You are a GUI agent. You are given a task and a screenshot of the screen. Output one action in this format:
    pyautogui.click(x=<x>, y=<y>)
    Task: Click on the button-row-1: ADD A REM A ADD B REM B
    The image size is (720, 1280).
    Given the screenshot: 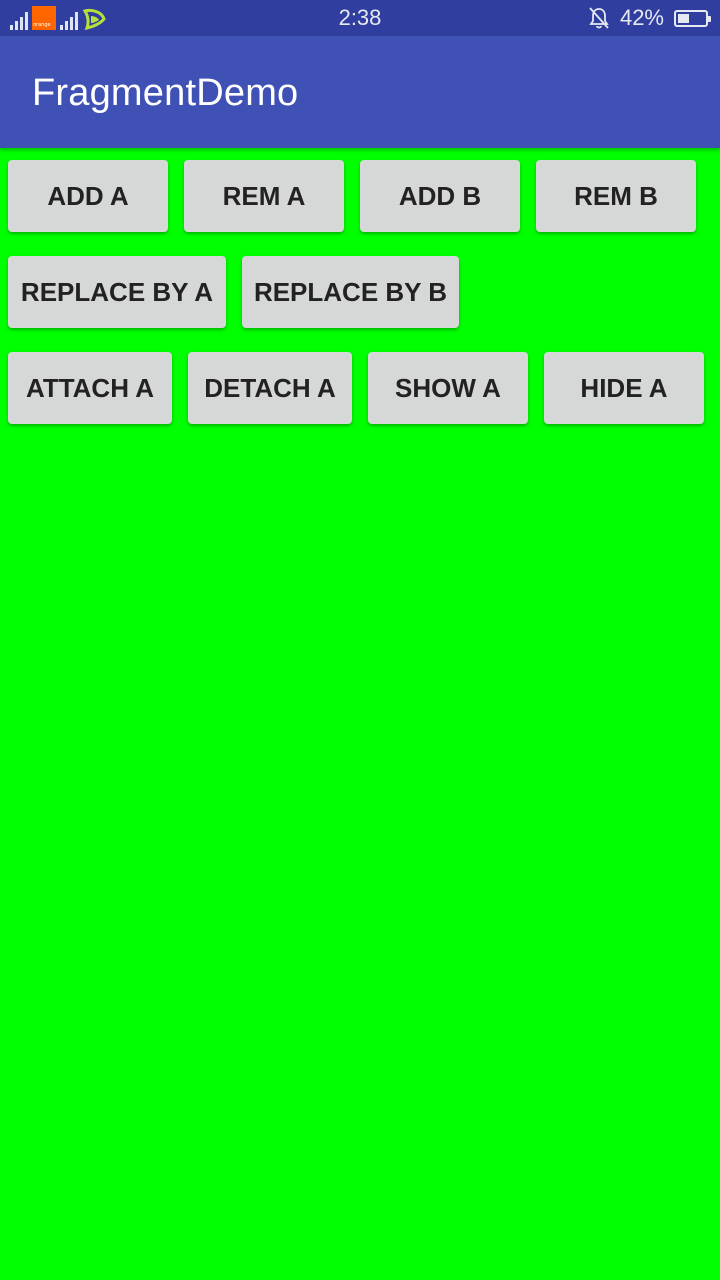 What is the action you would take?
    pyautogui.click(x=352, y=196)
    